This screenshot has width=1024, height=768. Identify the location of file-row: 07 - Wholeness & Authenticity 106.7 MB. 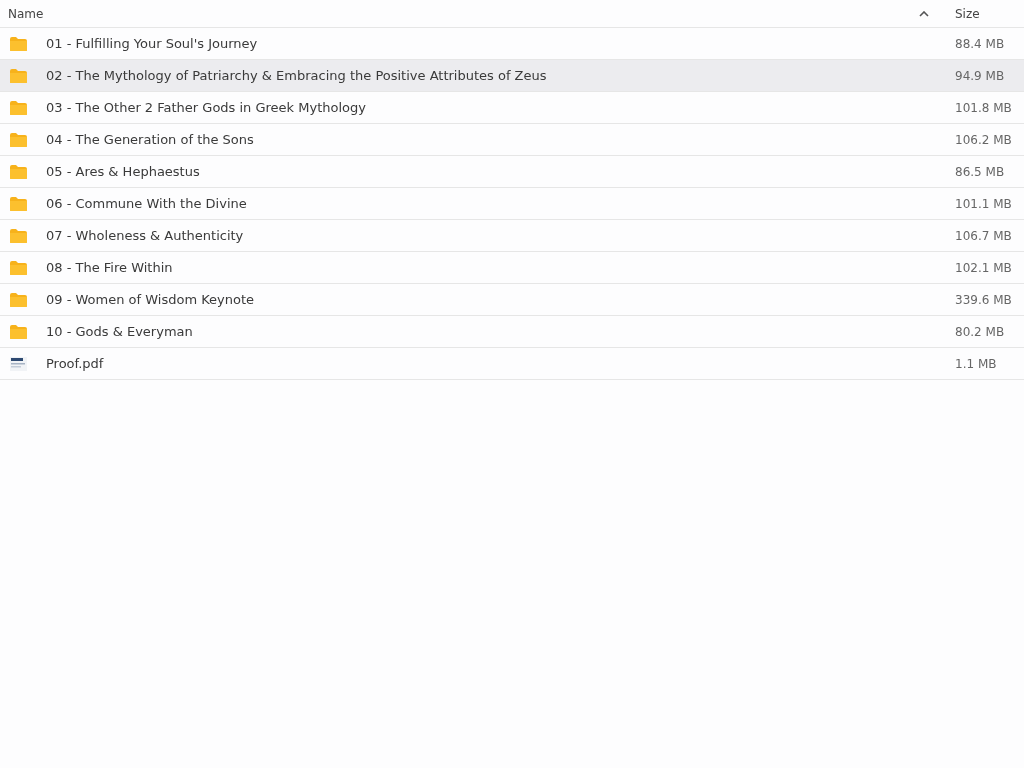
(512, 236).